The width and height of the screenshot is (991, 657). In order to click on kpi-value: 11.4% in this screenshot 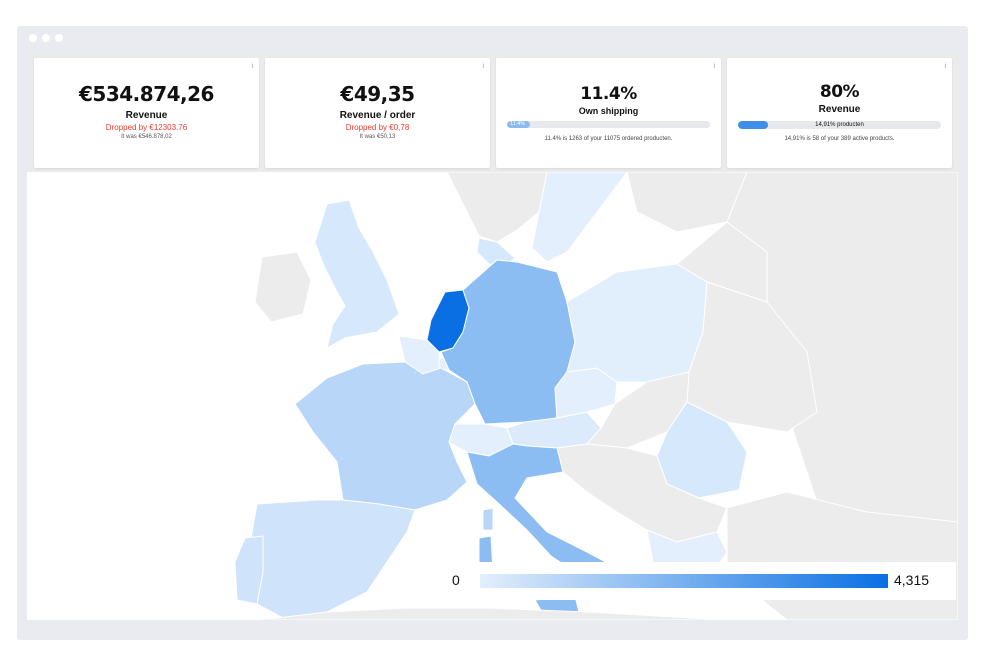, I will do `click(608, 94)`.